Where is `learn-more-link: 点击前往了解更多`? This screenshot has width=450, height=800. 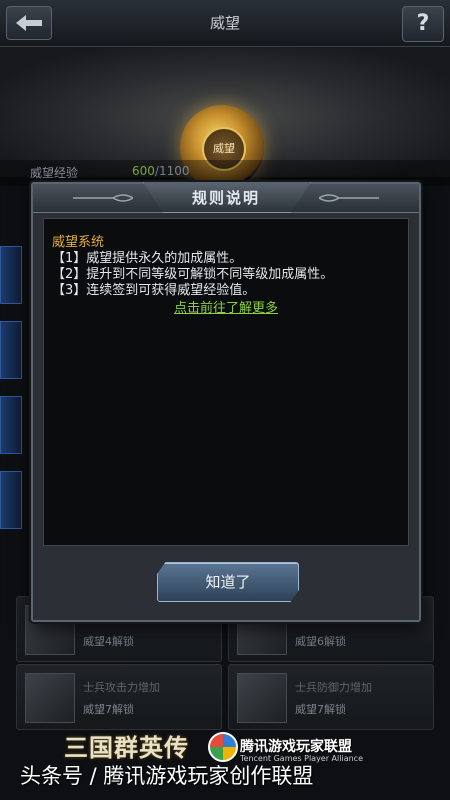
learn-more-link: 点击前往了解更多 is located at coordinates (226, 306).